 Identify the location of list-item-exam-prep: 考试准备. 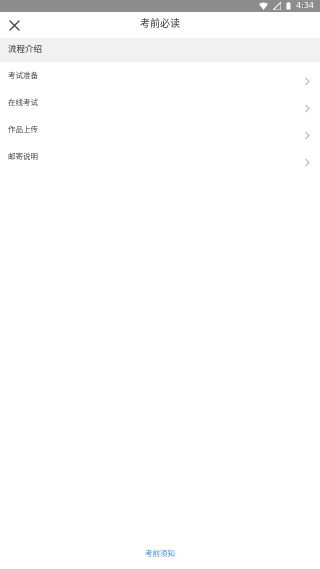
(160, 75).